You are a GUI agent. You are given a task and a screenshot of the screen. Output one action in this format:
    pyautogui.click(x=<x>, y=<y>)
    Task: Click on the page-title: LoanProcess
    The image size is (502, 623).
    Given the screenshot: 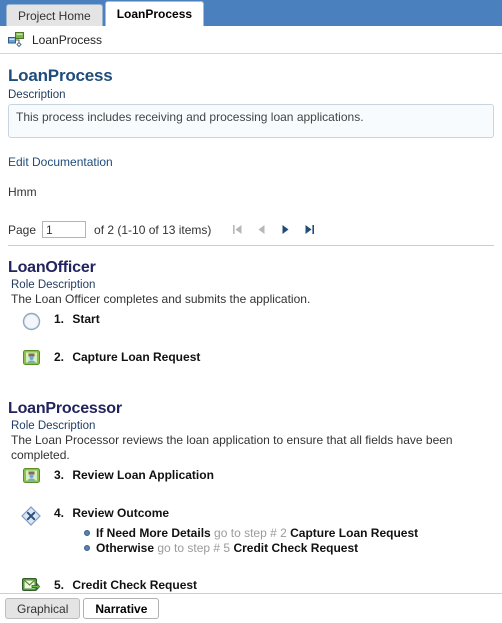 What is the action you would take?
    pyautogui.click(x=60, y=75)
    